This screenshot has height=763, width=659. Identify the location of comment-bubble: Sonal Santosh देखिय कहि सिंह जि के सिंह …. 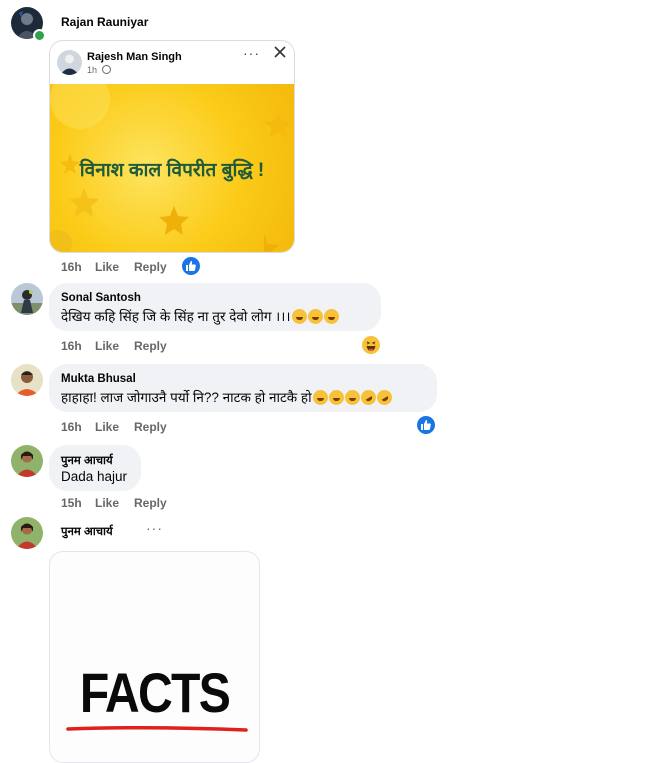
(215, 307).